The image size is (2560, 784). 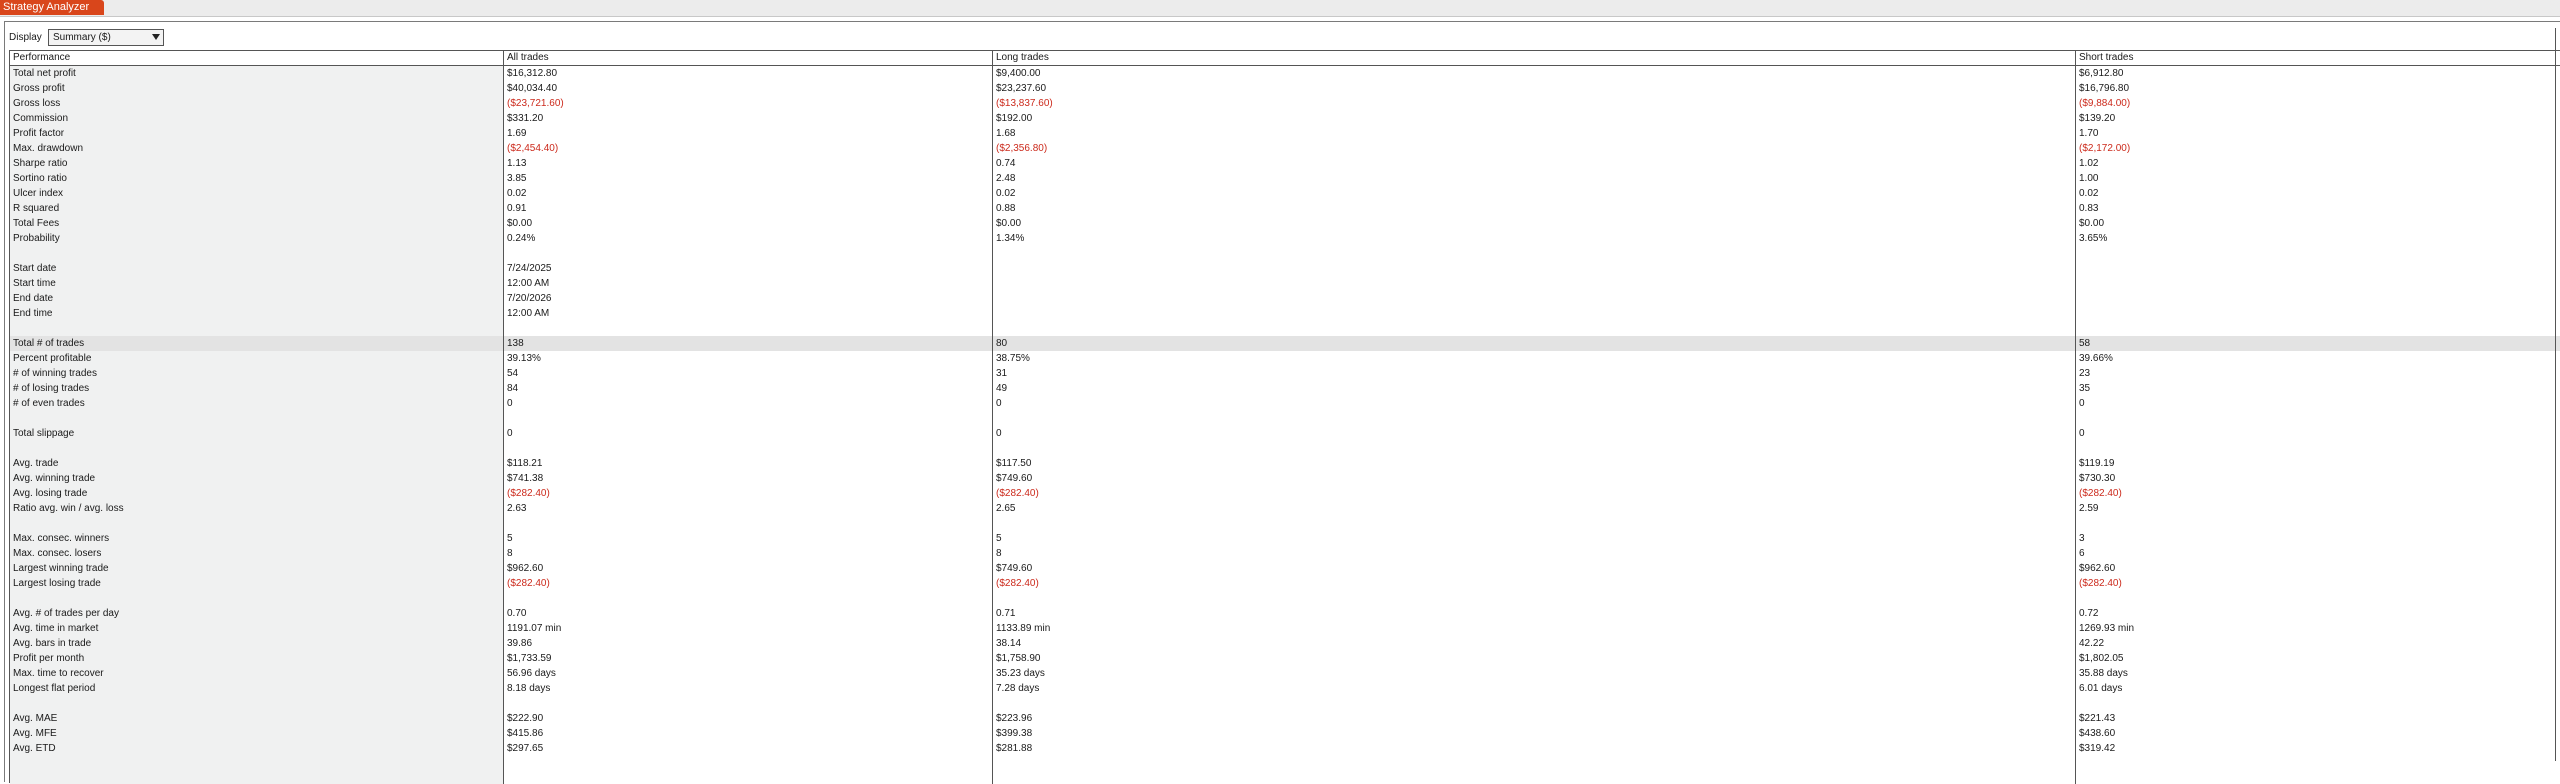 I want to click on table-row: End time 12:00 AM, so click(x=1285, y=313).